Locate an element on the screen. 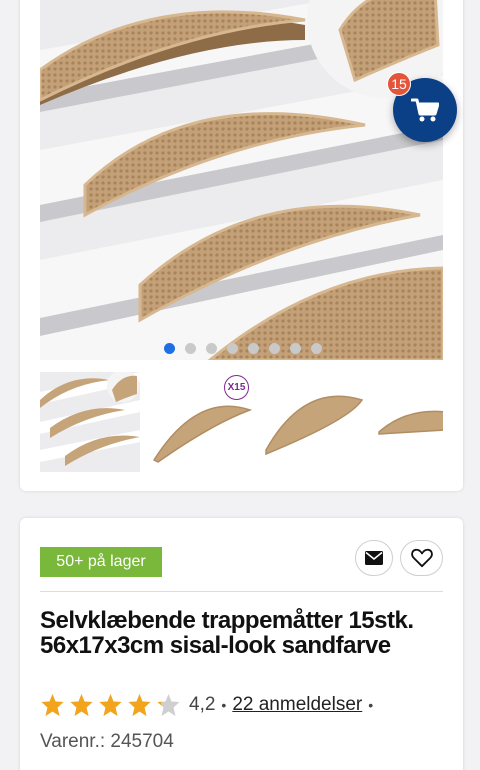 Image resolution: width=480 pixels, height=770 pixels. stock-badge: 50+ på lager is located at coordinates (101, 562).